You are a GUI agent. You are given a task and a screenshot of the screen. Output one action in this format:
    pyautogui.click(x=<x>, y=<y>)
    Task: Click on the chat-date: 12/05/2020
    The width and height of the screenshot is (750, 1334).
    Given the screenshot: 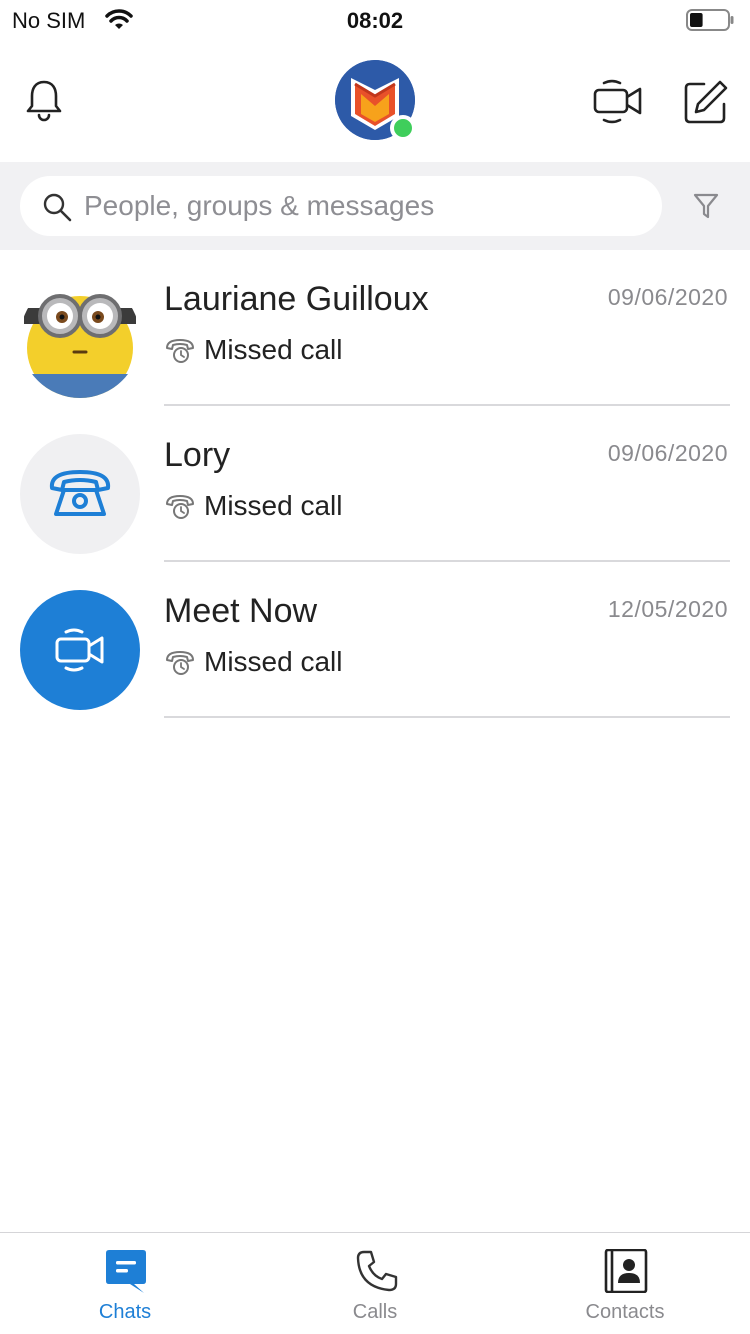 What is the action you would take?
    pyautogui.click(x=667, y=609)
    